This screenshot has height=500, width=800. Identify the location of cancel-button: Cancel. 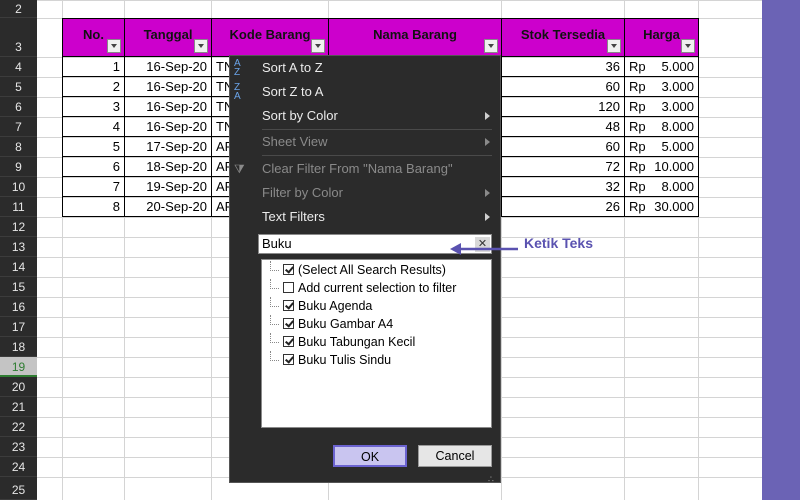
(455, 456).